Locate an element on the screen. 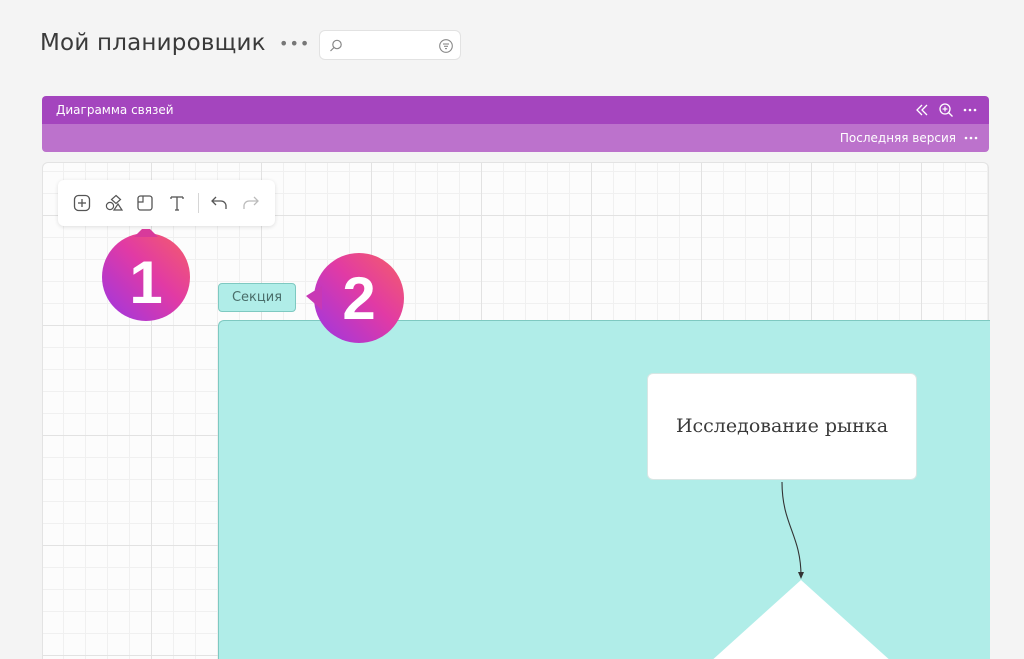 Image resolution: width=1024 pixels, height=659 pixels. search-box is located at coordinates (390, 45).